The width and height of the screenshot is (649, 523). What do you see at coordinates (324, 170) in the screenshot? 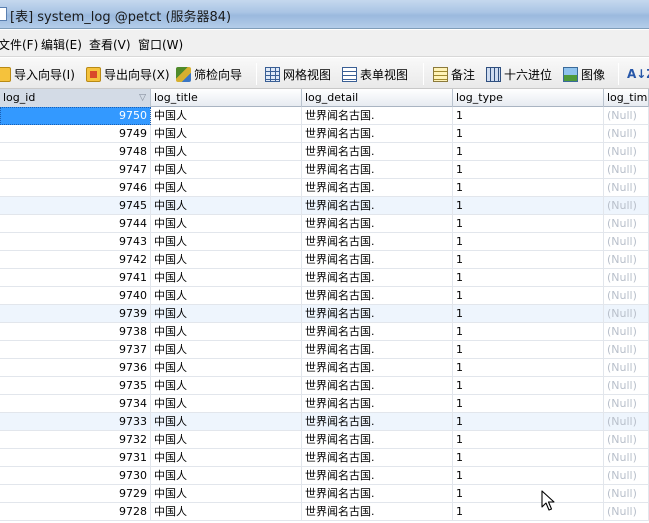
I see `table-row: 9747 中国人 世界闻名古国. 1 (Null)` at bounding box center [324, 170].